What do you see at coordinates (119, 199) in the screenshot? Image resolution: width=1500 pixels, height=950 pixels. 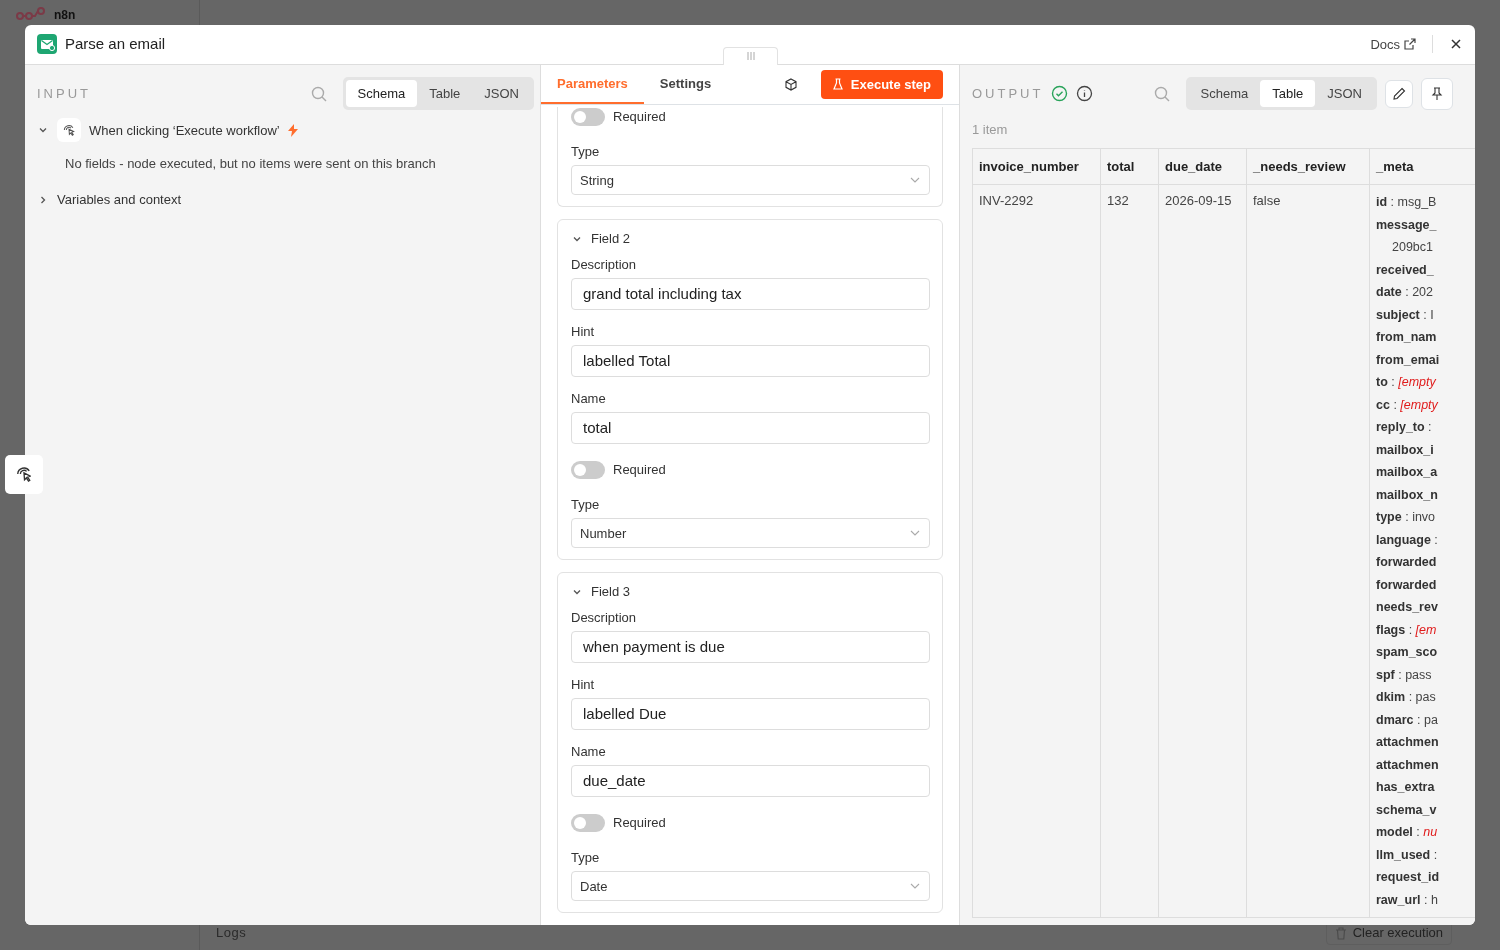 I see `variables-section-label: Variables and context` at bounding box center [119, 199].